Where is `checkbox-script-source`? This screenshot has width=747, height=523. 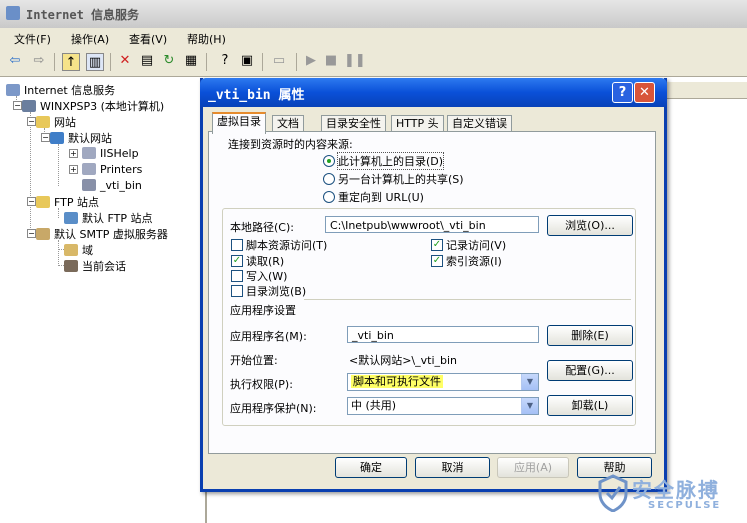
checkbox-script-source is located at coordinates (237, 245).